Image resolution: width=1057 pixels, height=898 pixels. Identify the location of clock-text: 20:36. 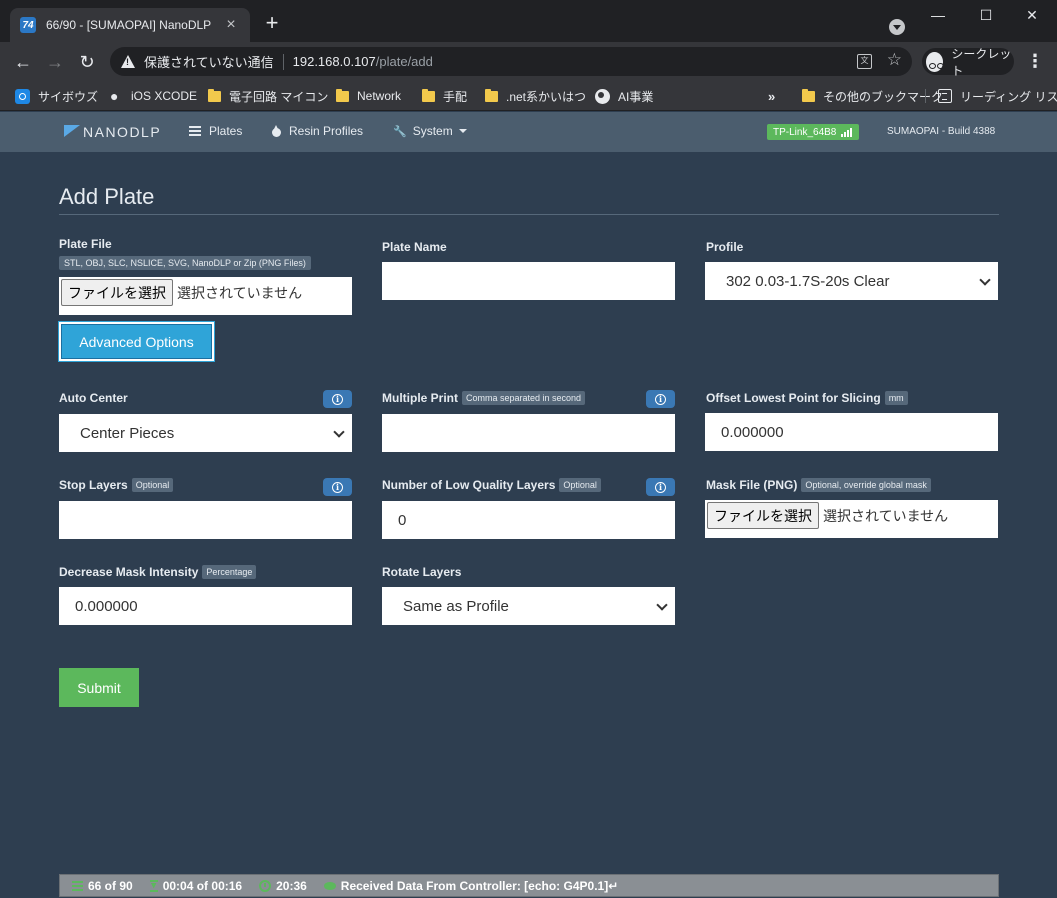
(291, 885).